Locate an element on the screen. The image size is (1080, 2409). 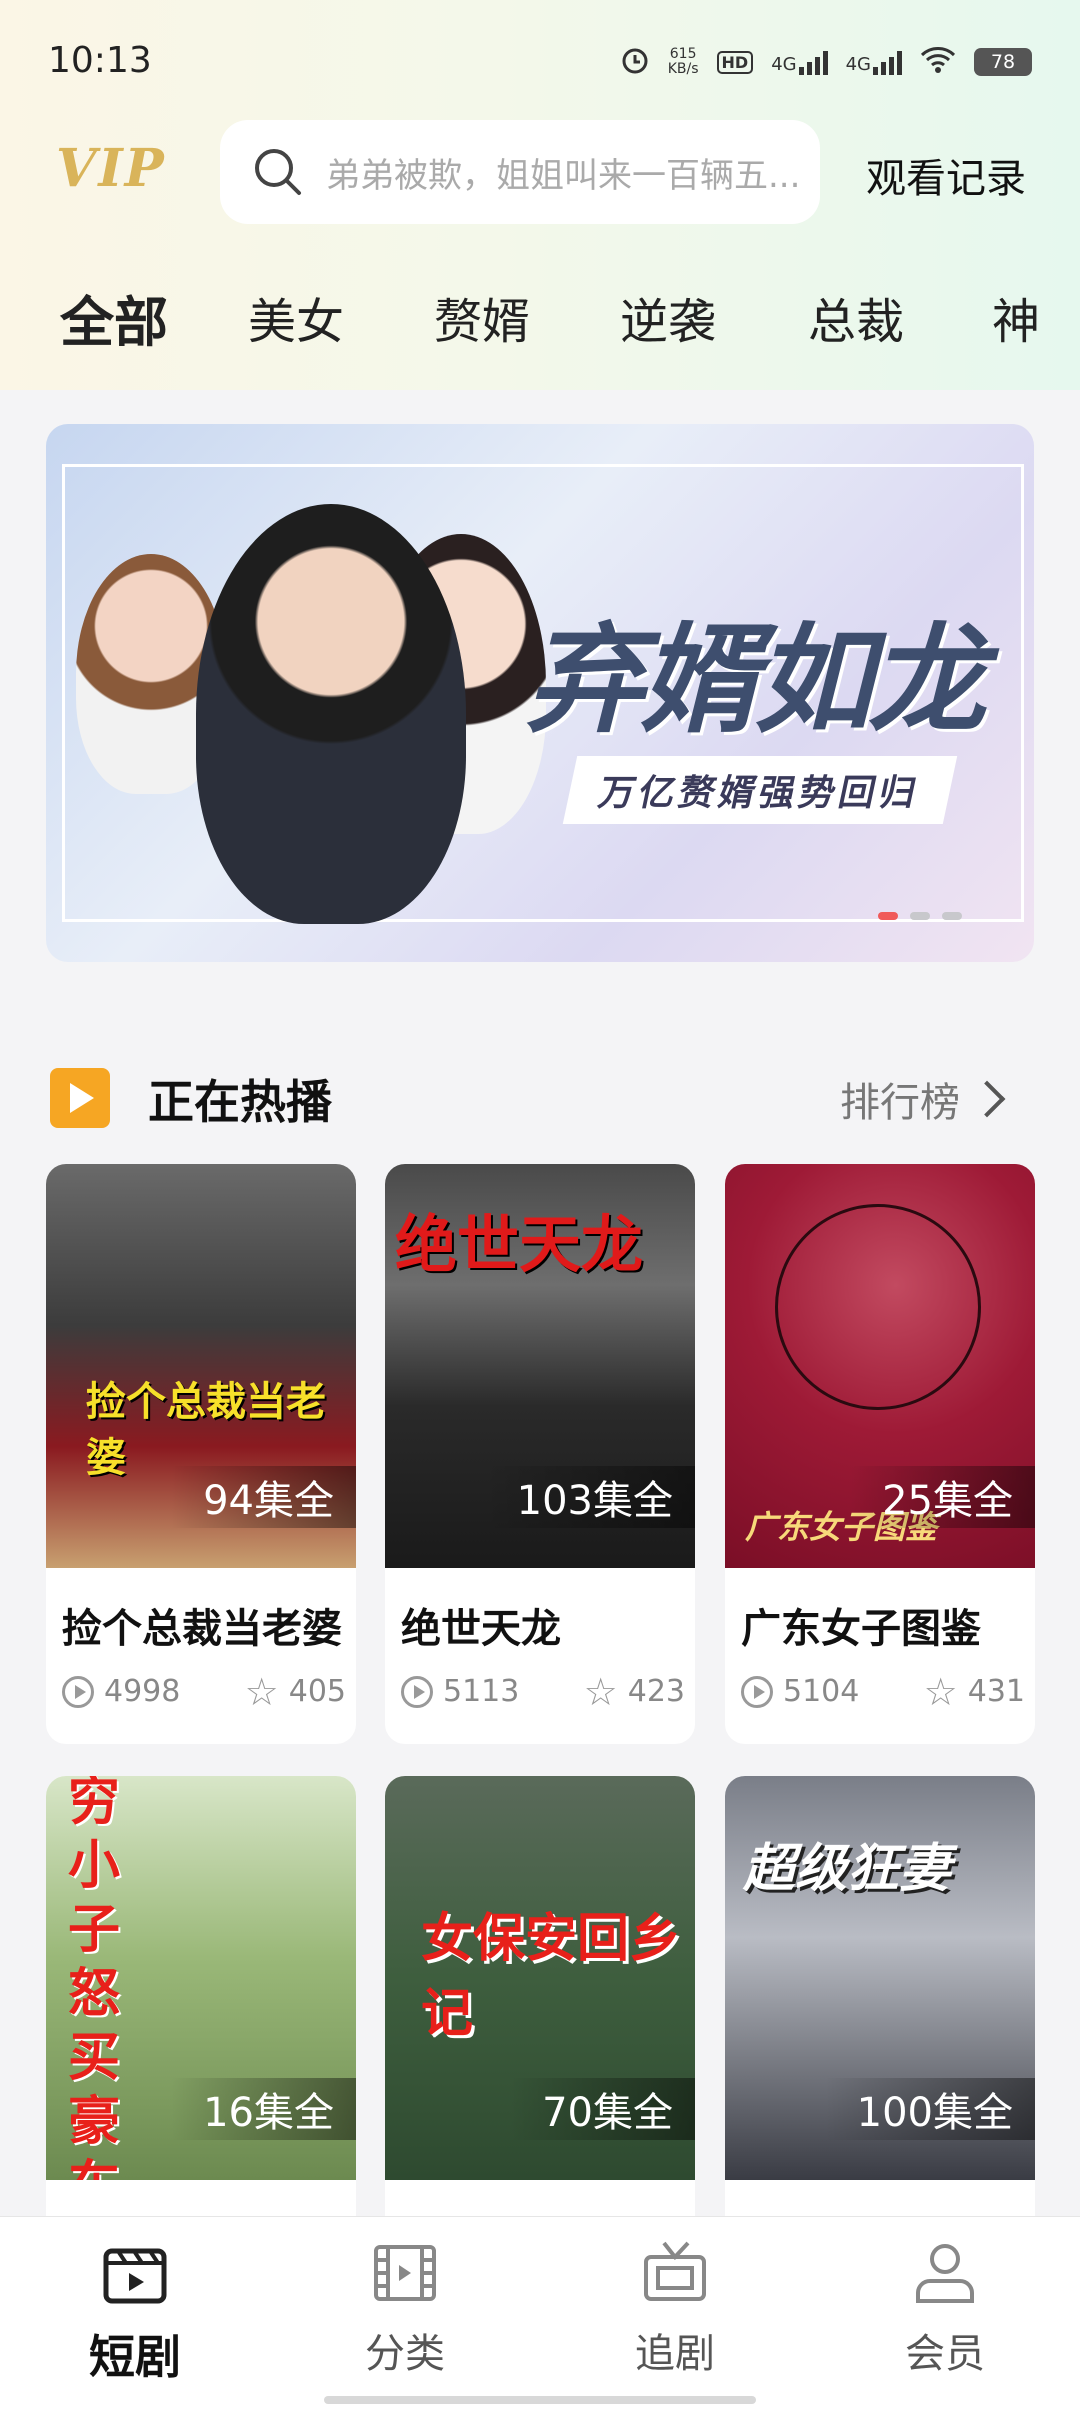
drama-card: 超级狂妻 100集全 is located at coordinates (880, 2006).